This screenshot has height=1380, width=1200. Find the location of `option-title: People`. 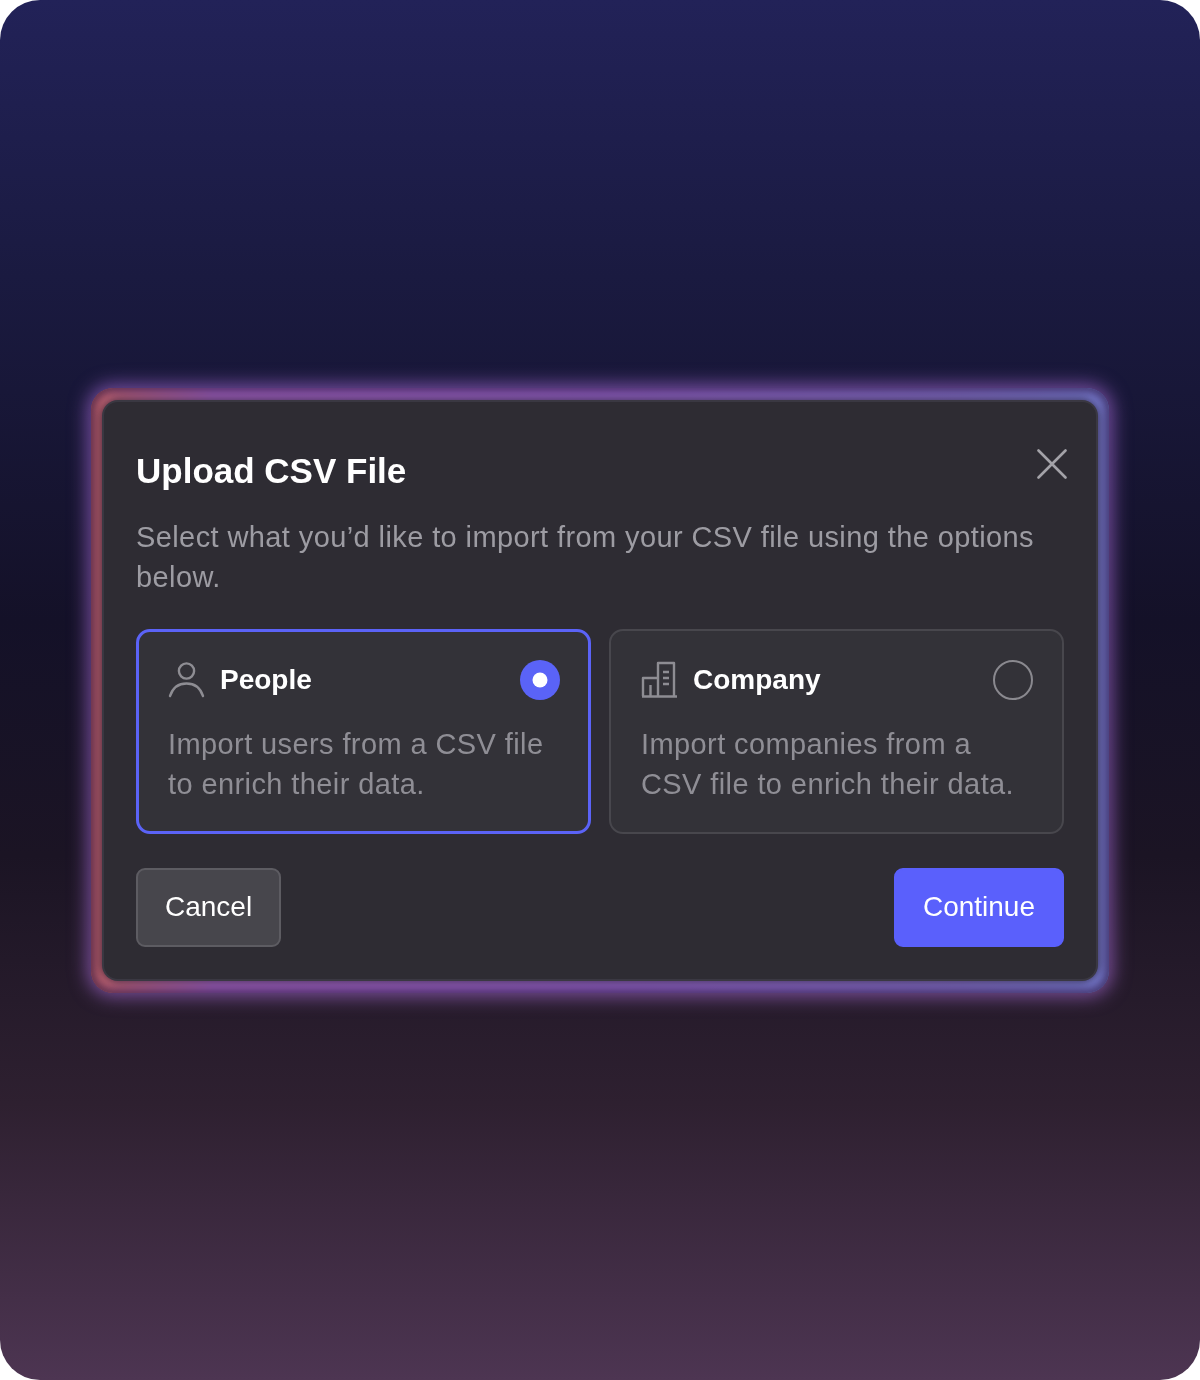

option-title: People is located at coordinates (266, 679).